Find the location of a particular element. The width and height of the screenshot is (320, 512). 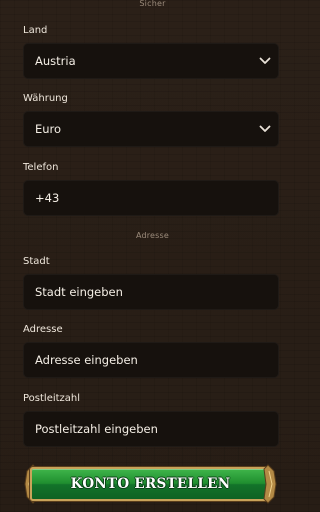

create-account-button: KONTO ERSTELLEN is located at coordinates (150, 484).